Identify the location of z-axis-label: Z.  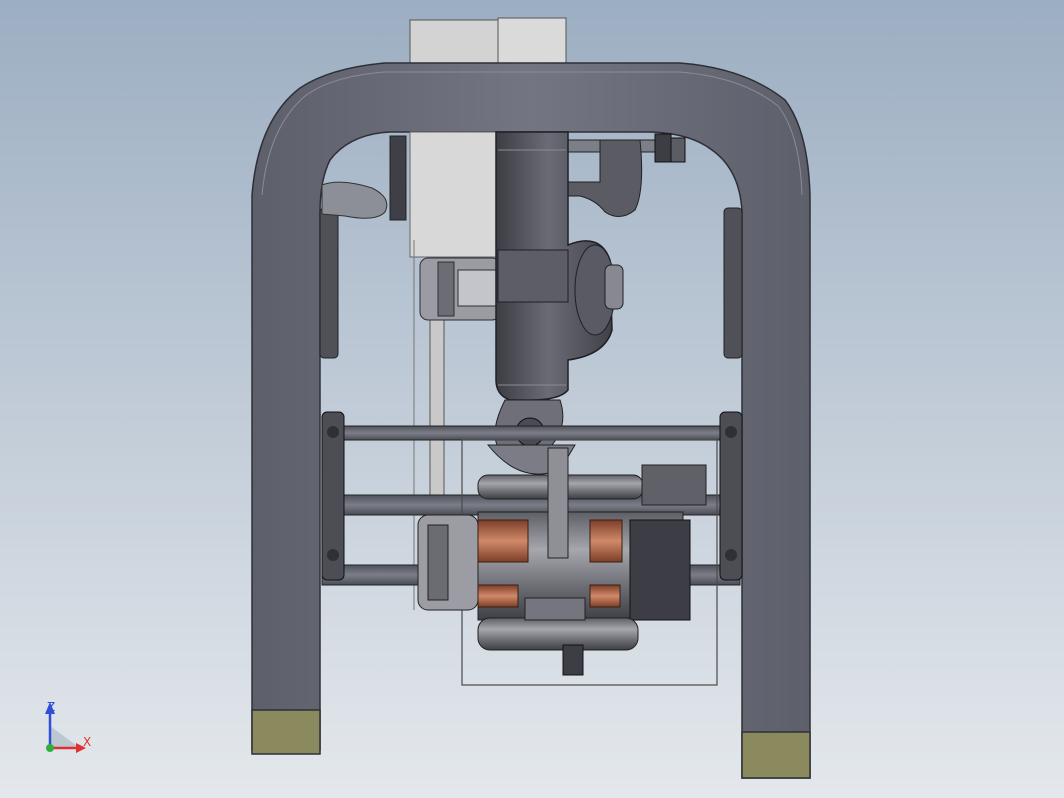
(51, 707).